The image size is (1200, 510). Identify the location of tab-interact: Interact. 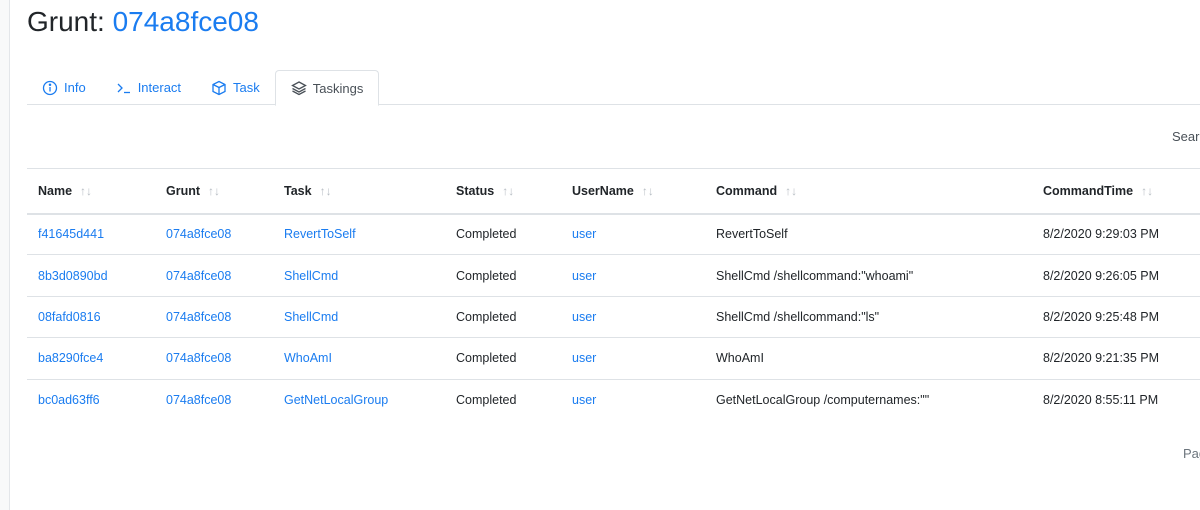
(148, 87).